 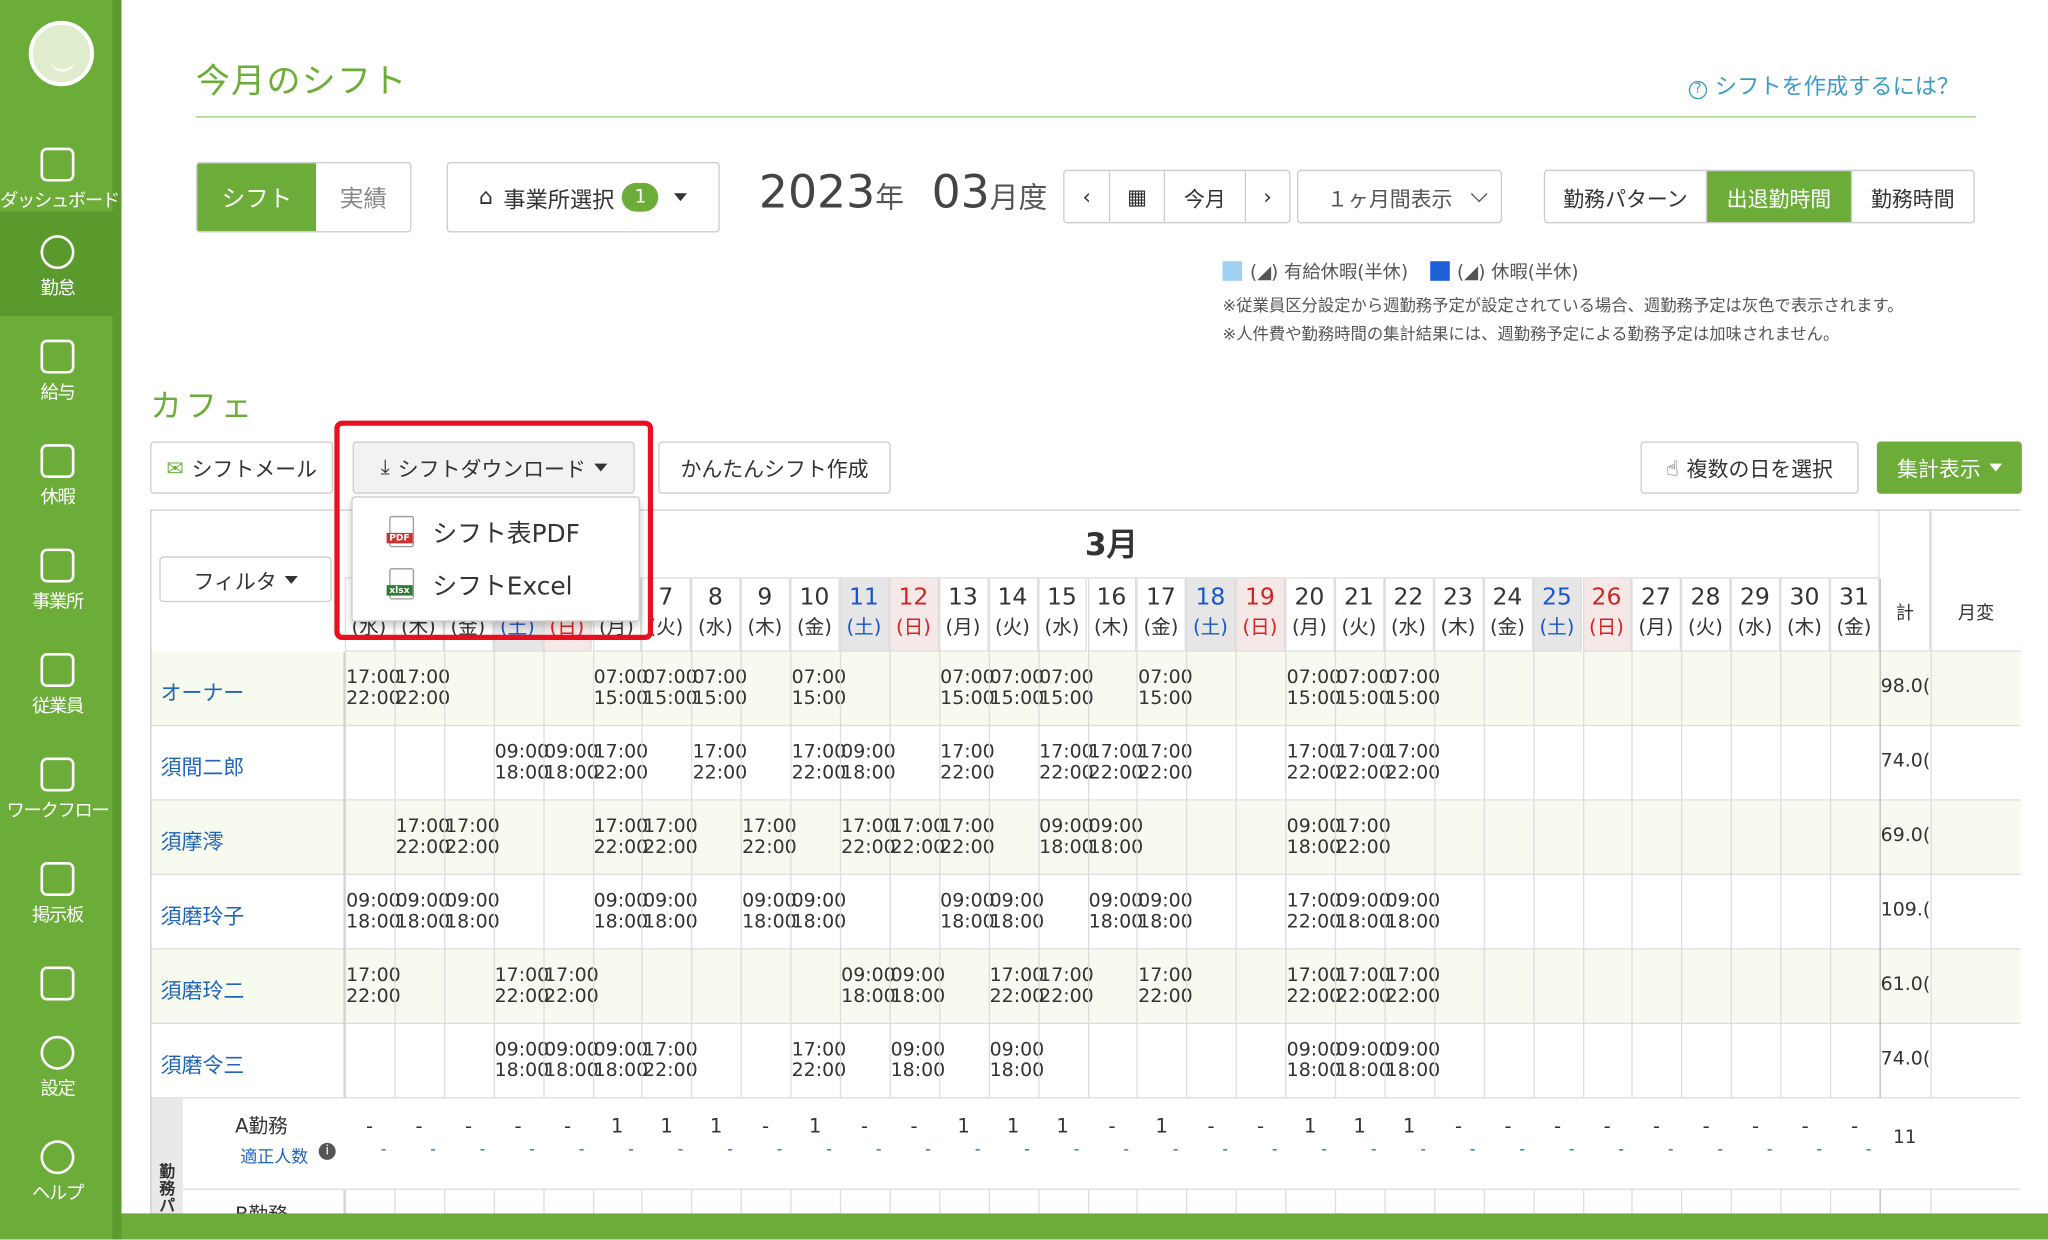 I want to click on sidebar-item-10: ヘルプ, so click(x=57, y=1169).